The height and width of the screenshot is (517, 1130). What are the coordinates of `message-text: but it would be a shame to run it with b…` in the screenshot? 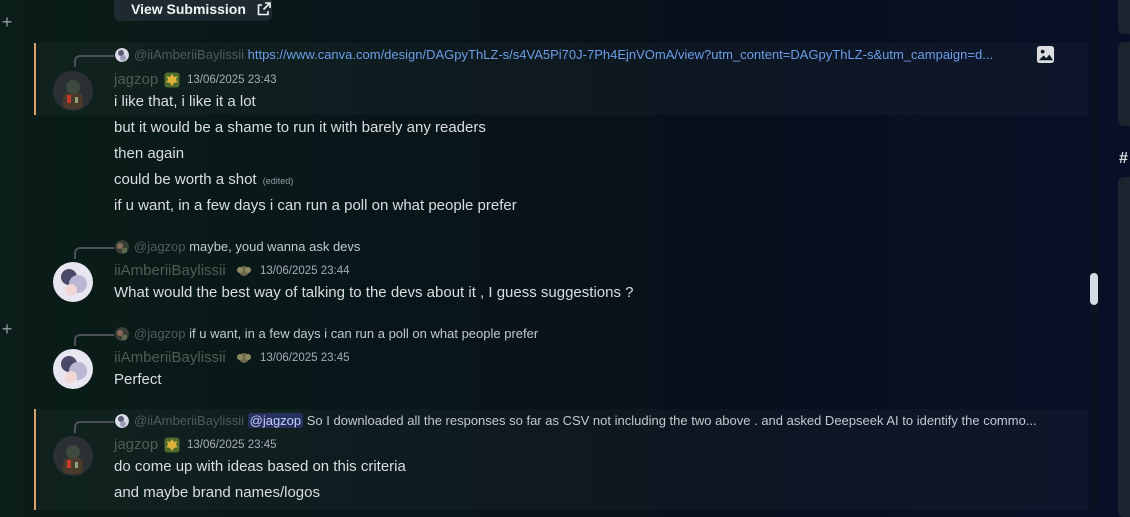 It's located at (300, 127).